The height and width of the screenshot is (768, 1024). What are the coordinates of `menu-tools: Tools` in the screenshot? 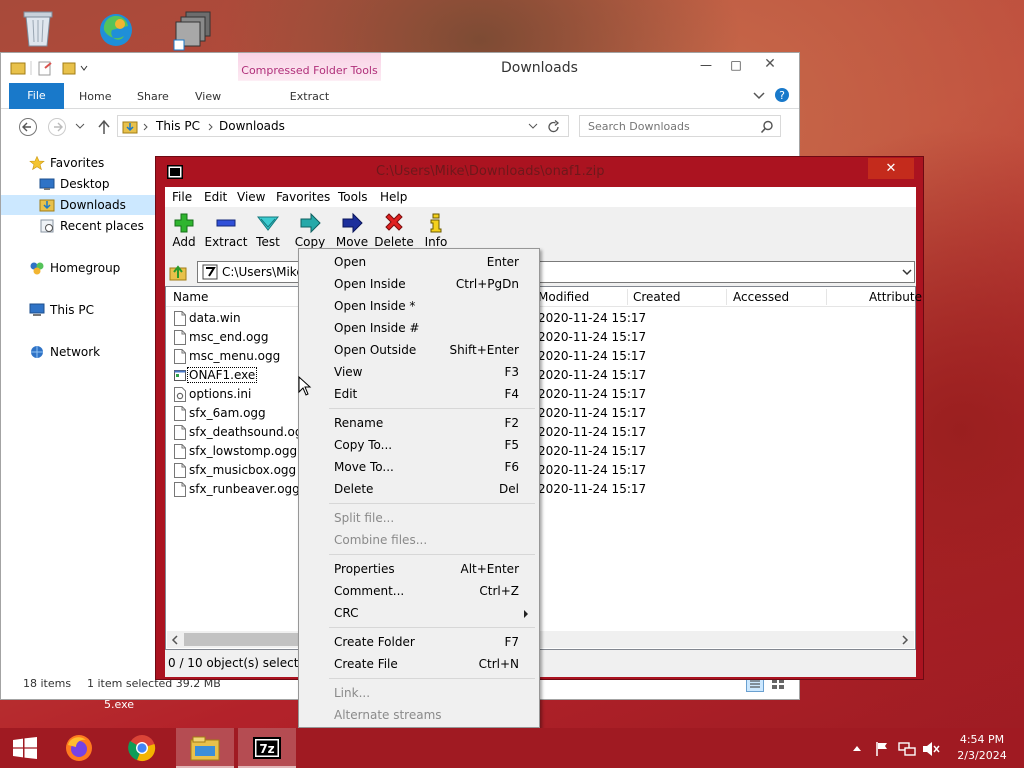 It's located at (353, 197).